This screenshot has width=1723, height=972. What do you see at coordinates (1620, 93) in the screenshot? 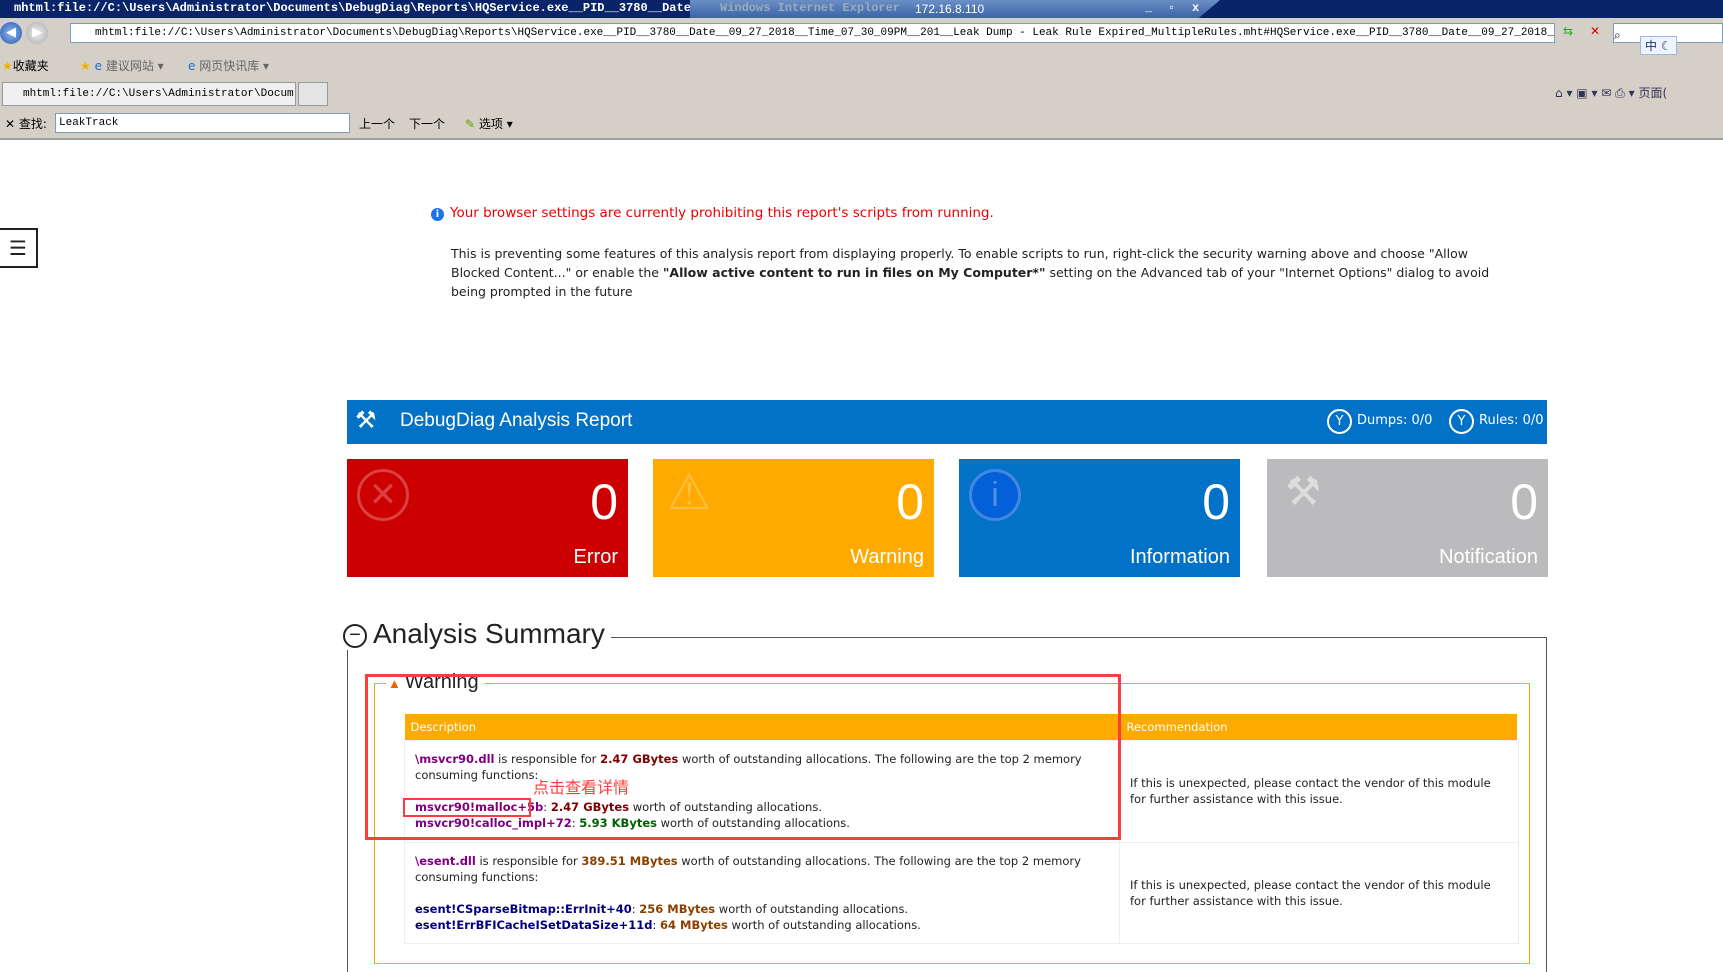
I see `print-icon: ⎙` at bounding box center [1620, 93].